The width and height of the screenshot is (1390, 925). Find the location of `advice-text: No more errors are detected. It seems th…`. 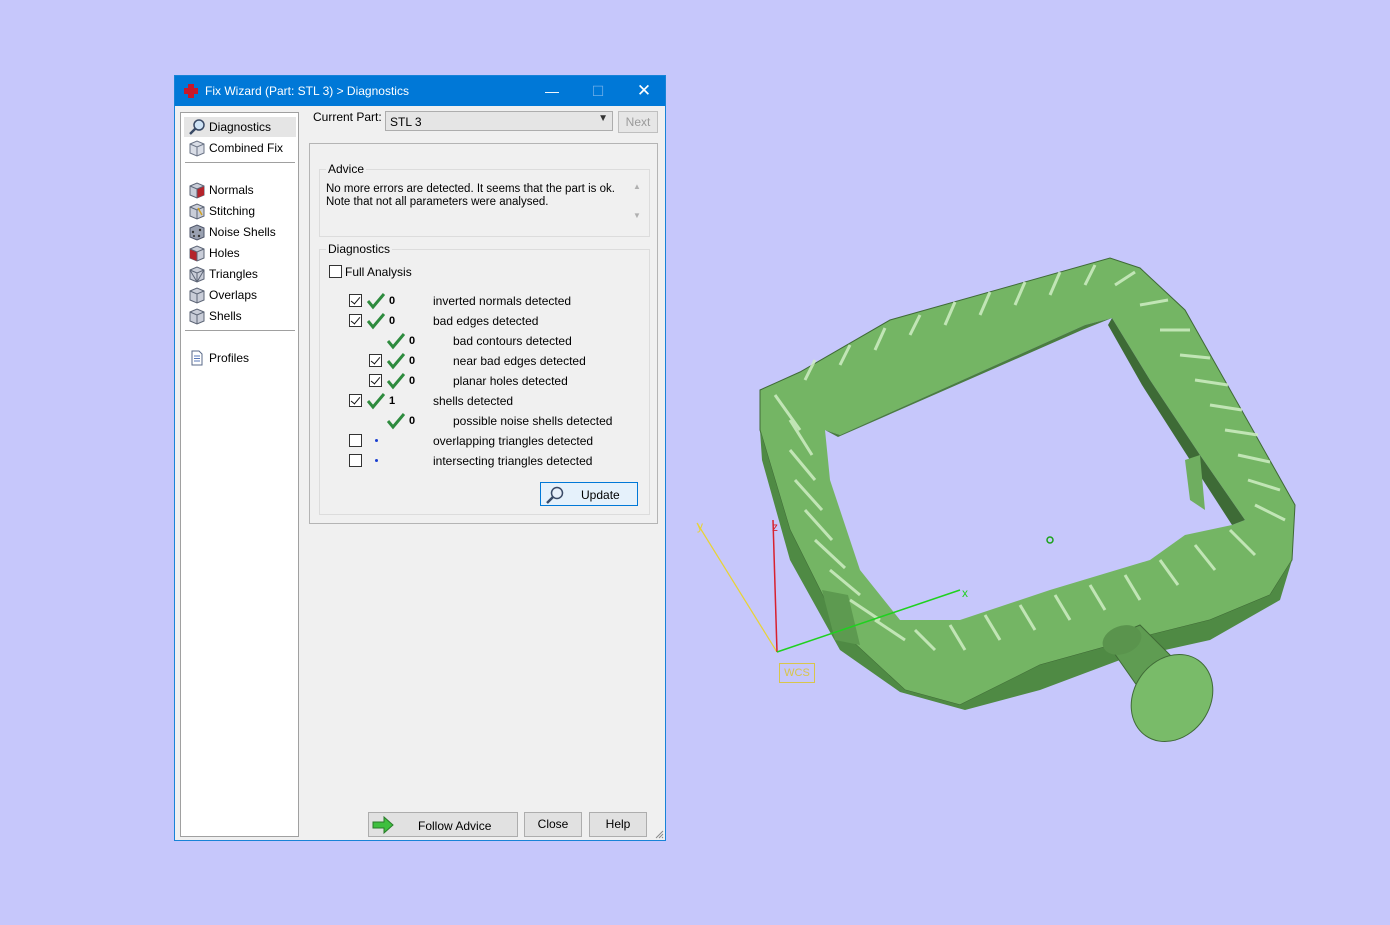

advice-text: No more errors are detected. It seems th… is located at coordinates (471, 196).